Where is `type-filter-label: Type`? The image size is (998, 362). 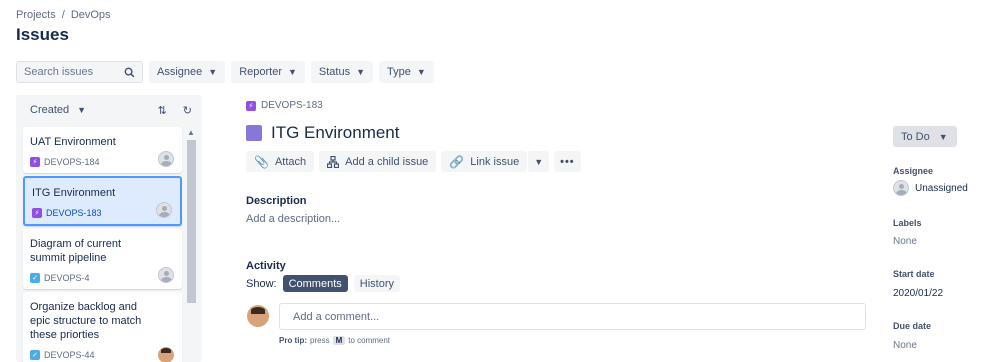
type-filter-label: Type is located at coordinates (399, 72).